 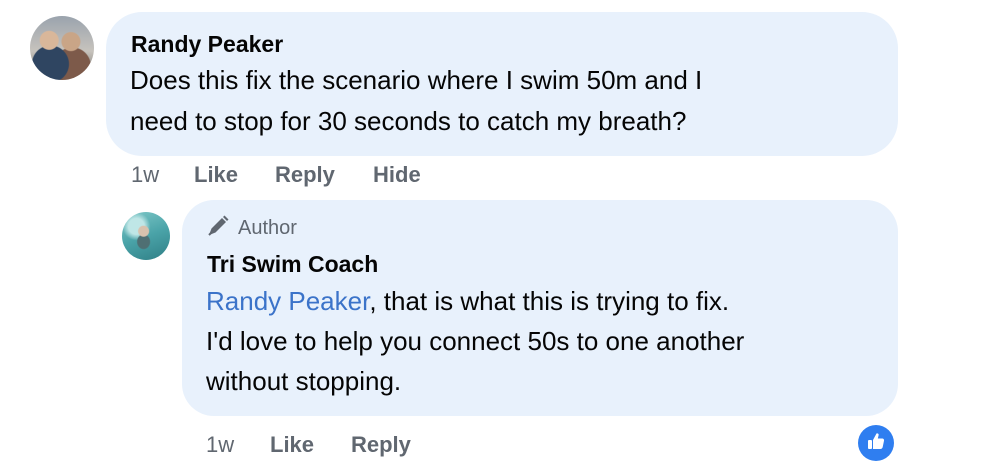 What do you see at coordinates (305, 175) in the screenshot?
I see `comment-reply-button: Reply` at bounding box center [305, 175].